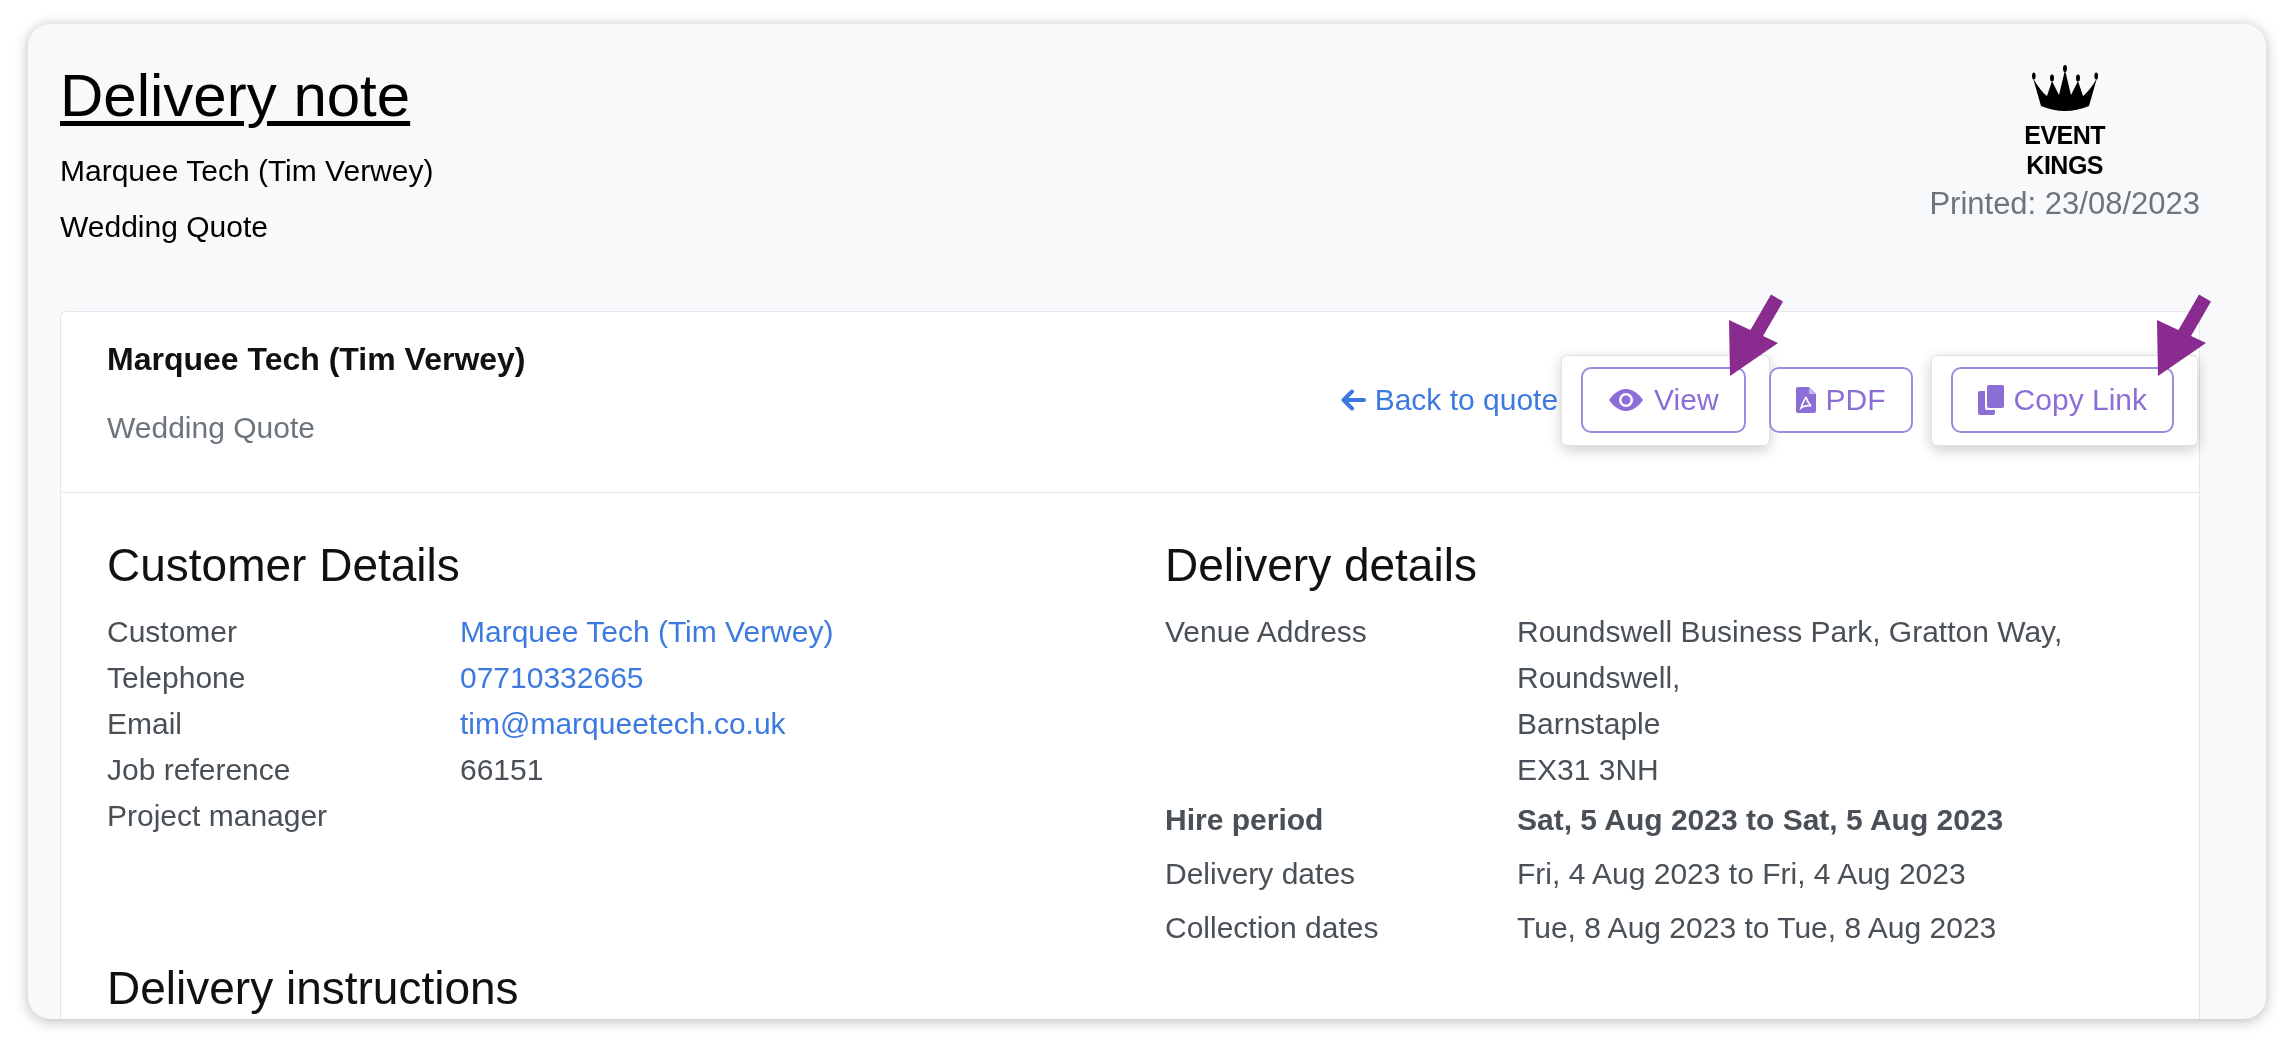  I want to click on venue-address: Roundswell Business Park, Gratton Way, Roundswell, Barnstaple EX31 3NH, so click(1790, 701).